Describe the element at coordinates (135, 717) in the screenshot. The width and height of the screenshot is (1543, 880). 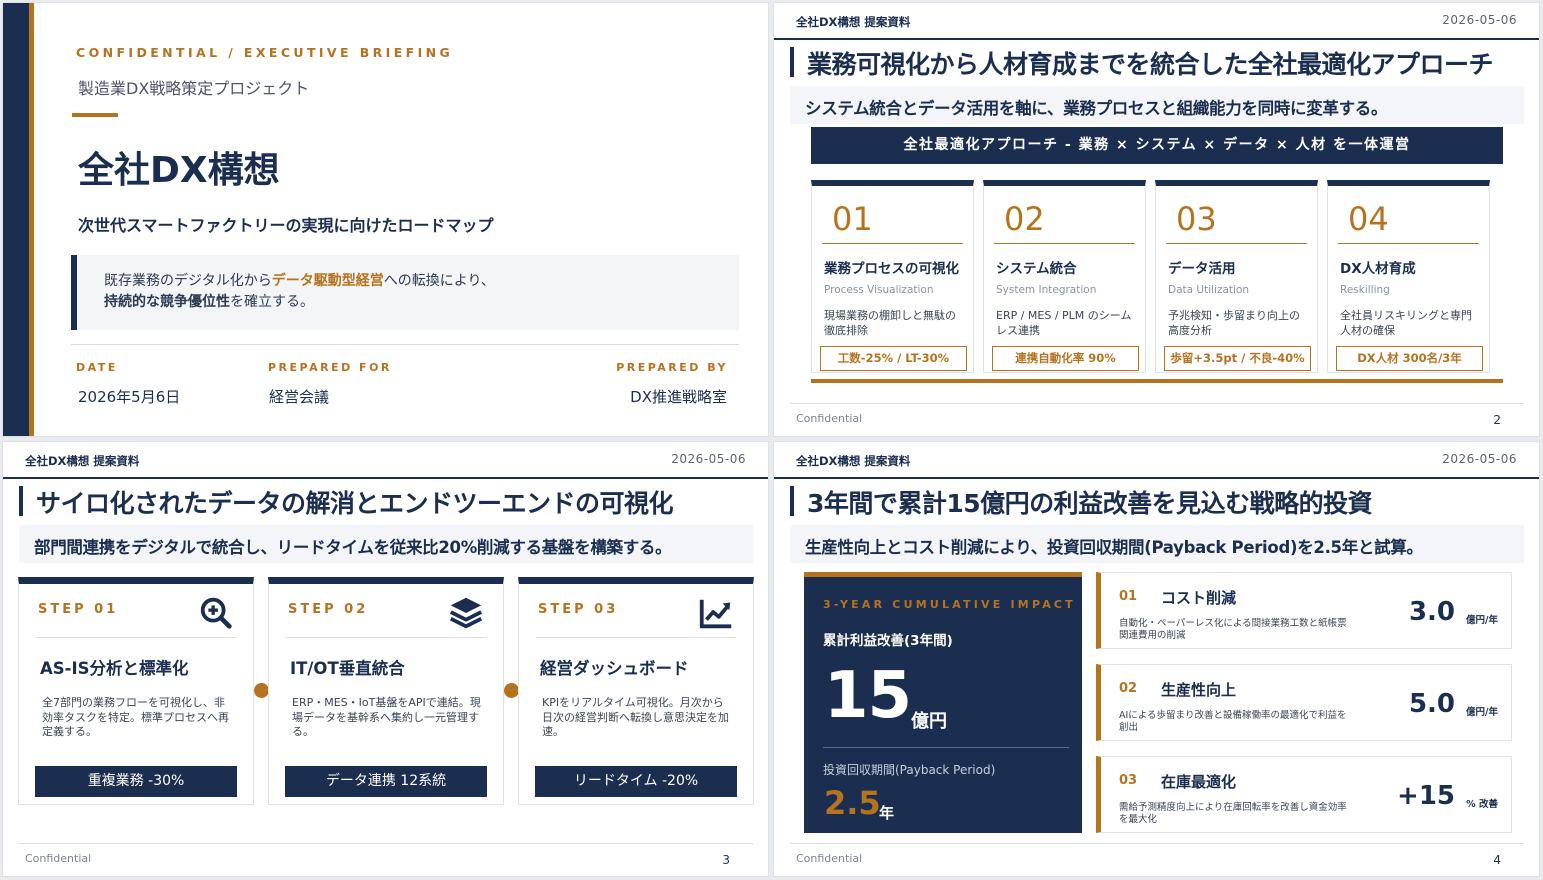
I see `step-description: 全7部門の業務フローを可視化し、非効率タスクを特定。標準プロセスへ再定義する。` at that location.